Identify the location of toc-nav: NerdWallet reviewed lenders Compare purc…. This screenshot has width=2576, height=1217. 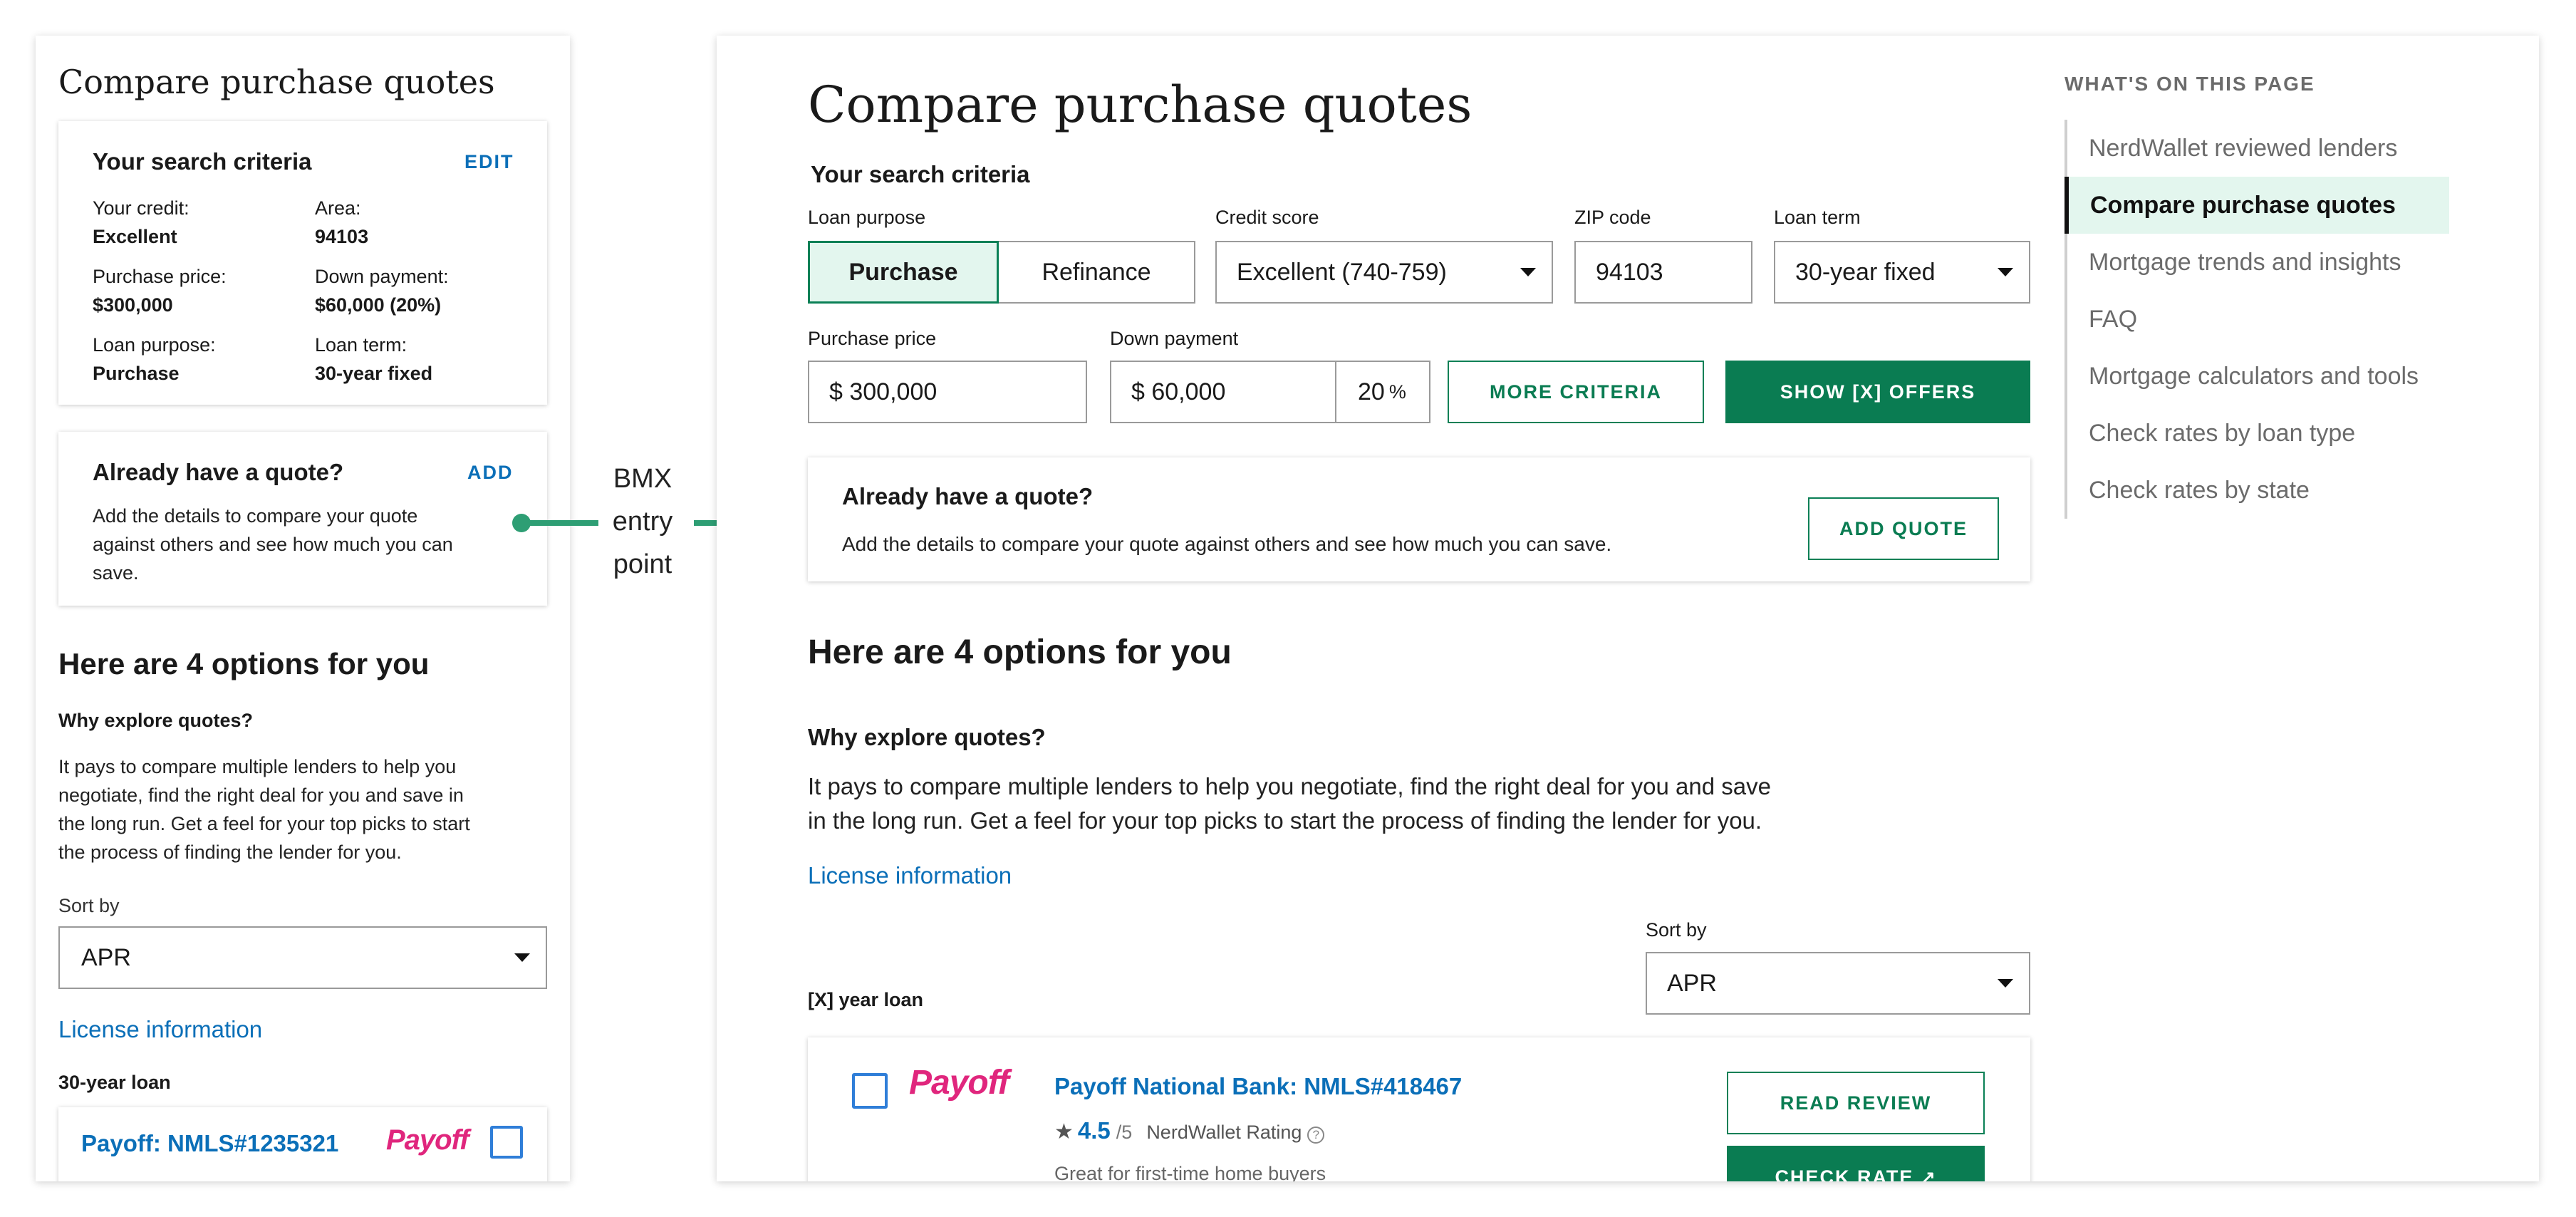
(2257, 319).